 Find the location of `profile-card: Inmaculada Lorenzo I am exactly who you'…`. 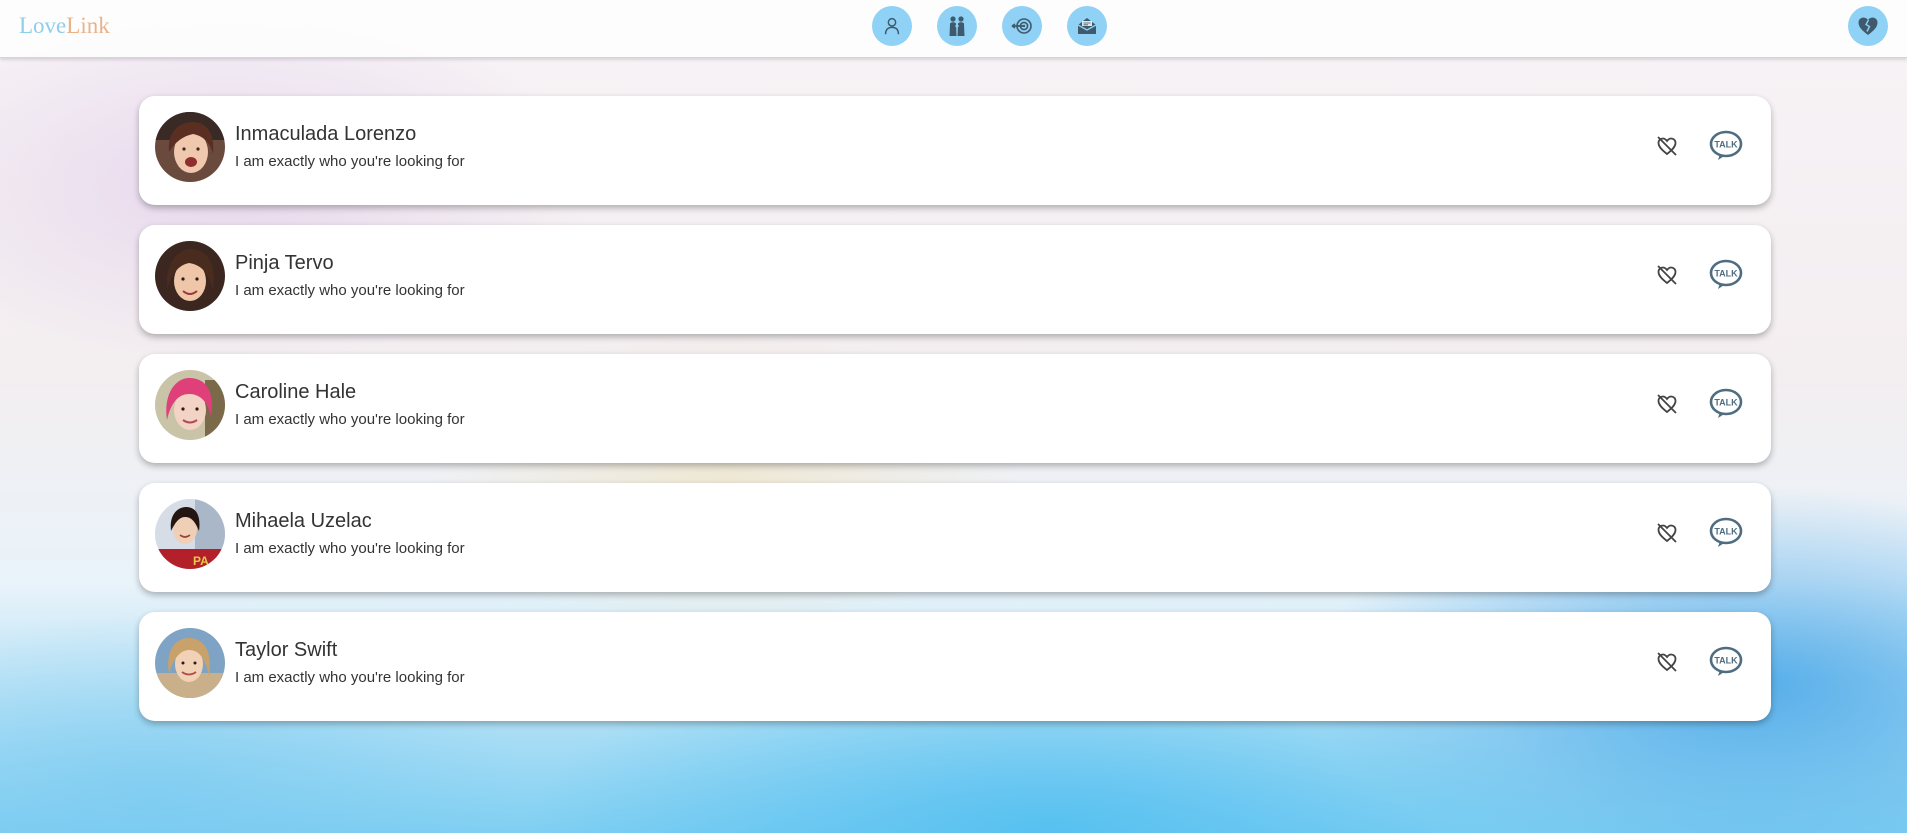

profile-card: Inmaculada Lorenzo I am exactly who you'… is located at coordinates (955, 150).